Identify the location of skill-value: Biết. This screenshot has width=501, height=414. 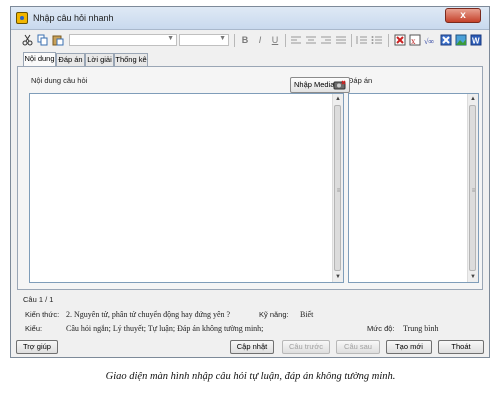
(307, 314).